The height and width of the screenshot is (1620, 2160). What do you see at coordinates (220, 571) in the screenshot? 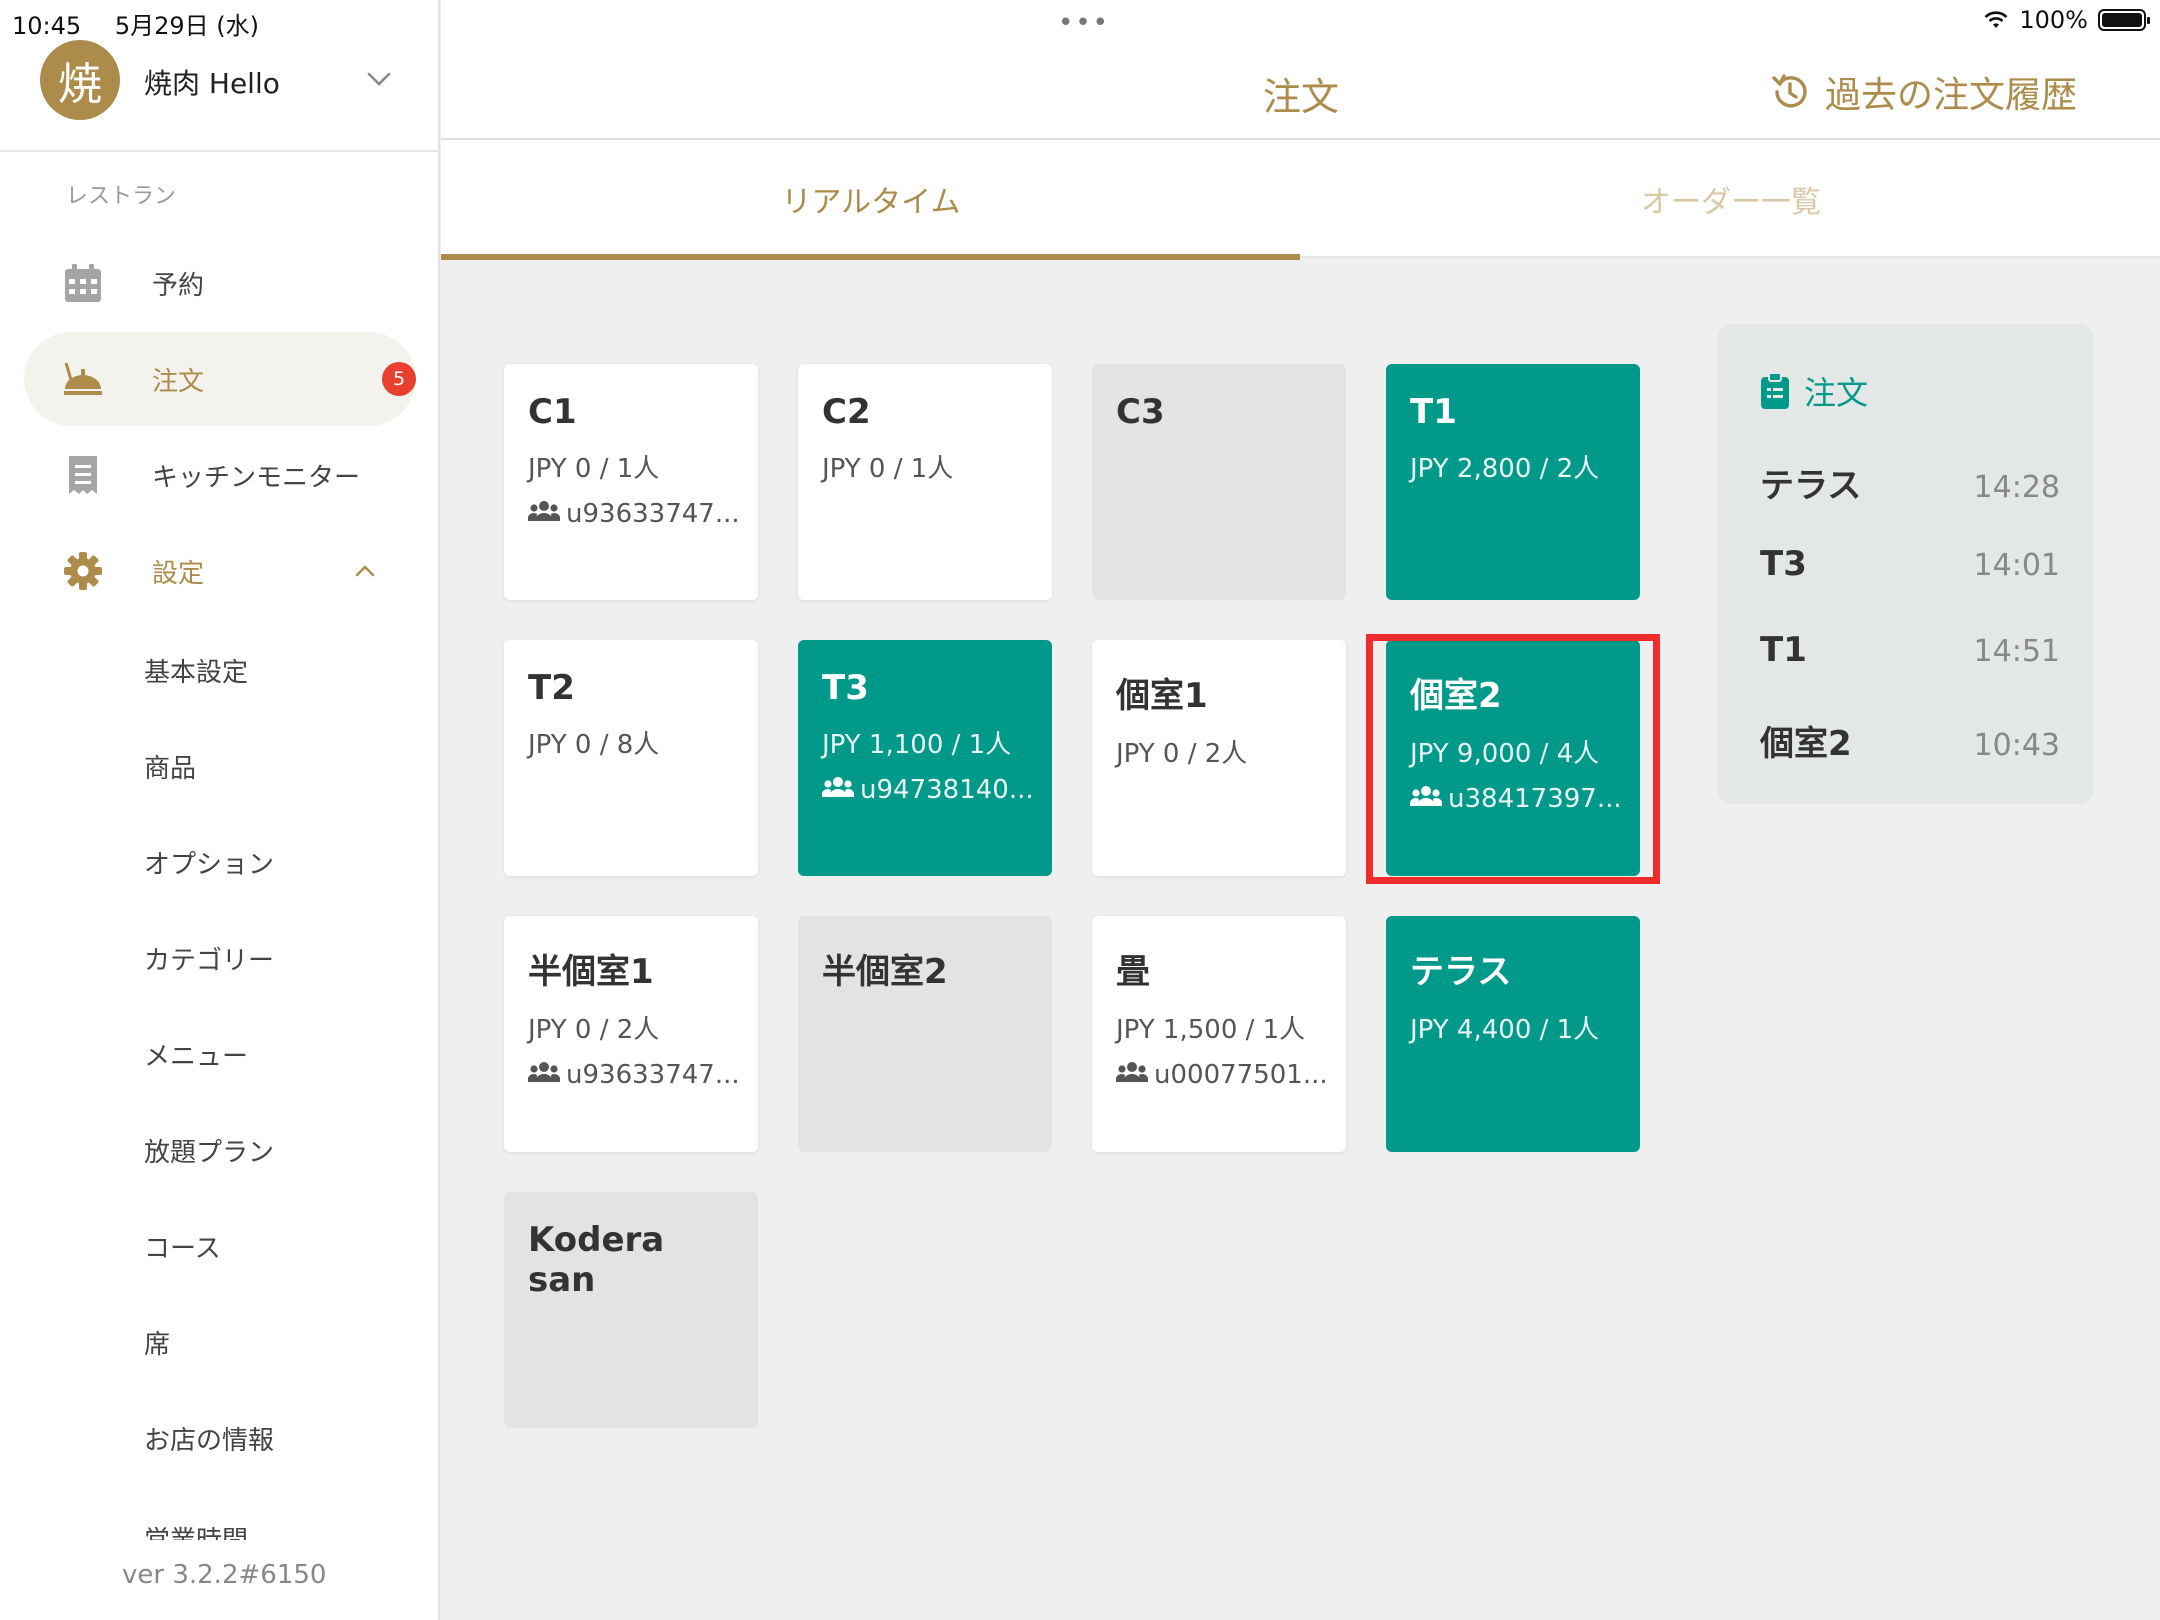
I see `sidebar-item-settings: 設定` at bounding box center [220, 571].